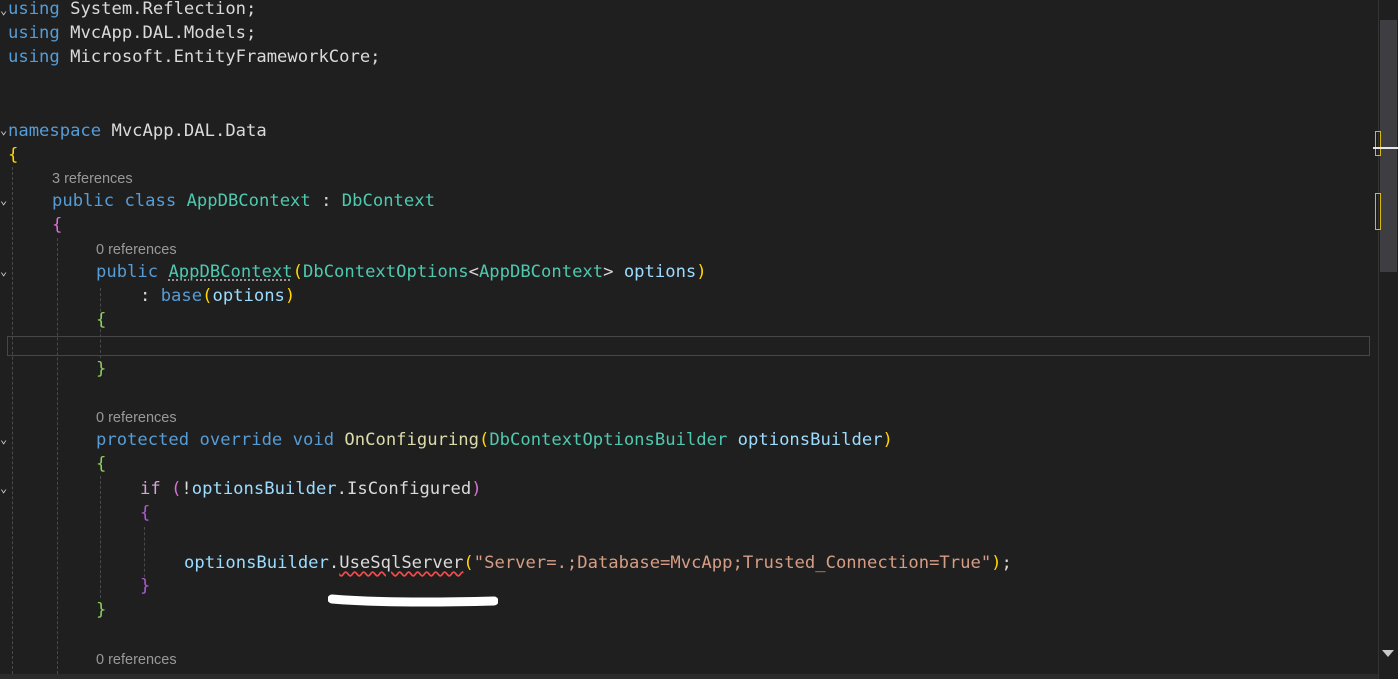  What do you see at coordinates (411, 440) in the screenshot?
I see `method-name: OnConfiguring` at bounding box center [411, 440].